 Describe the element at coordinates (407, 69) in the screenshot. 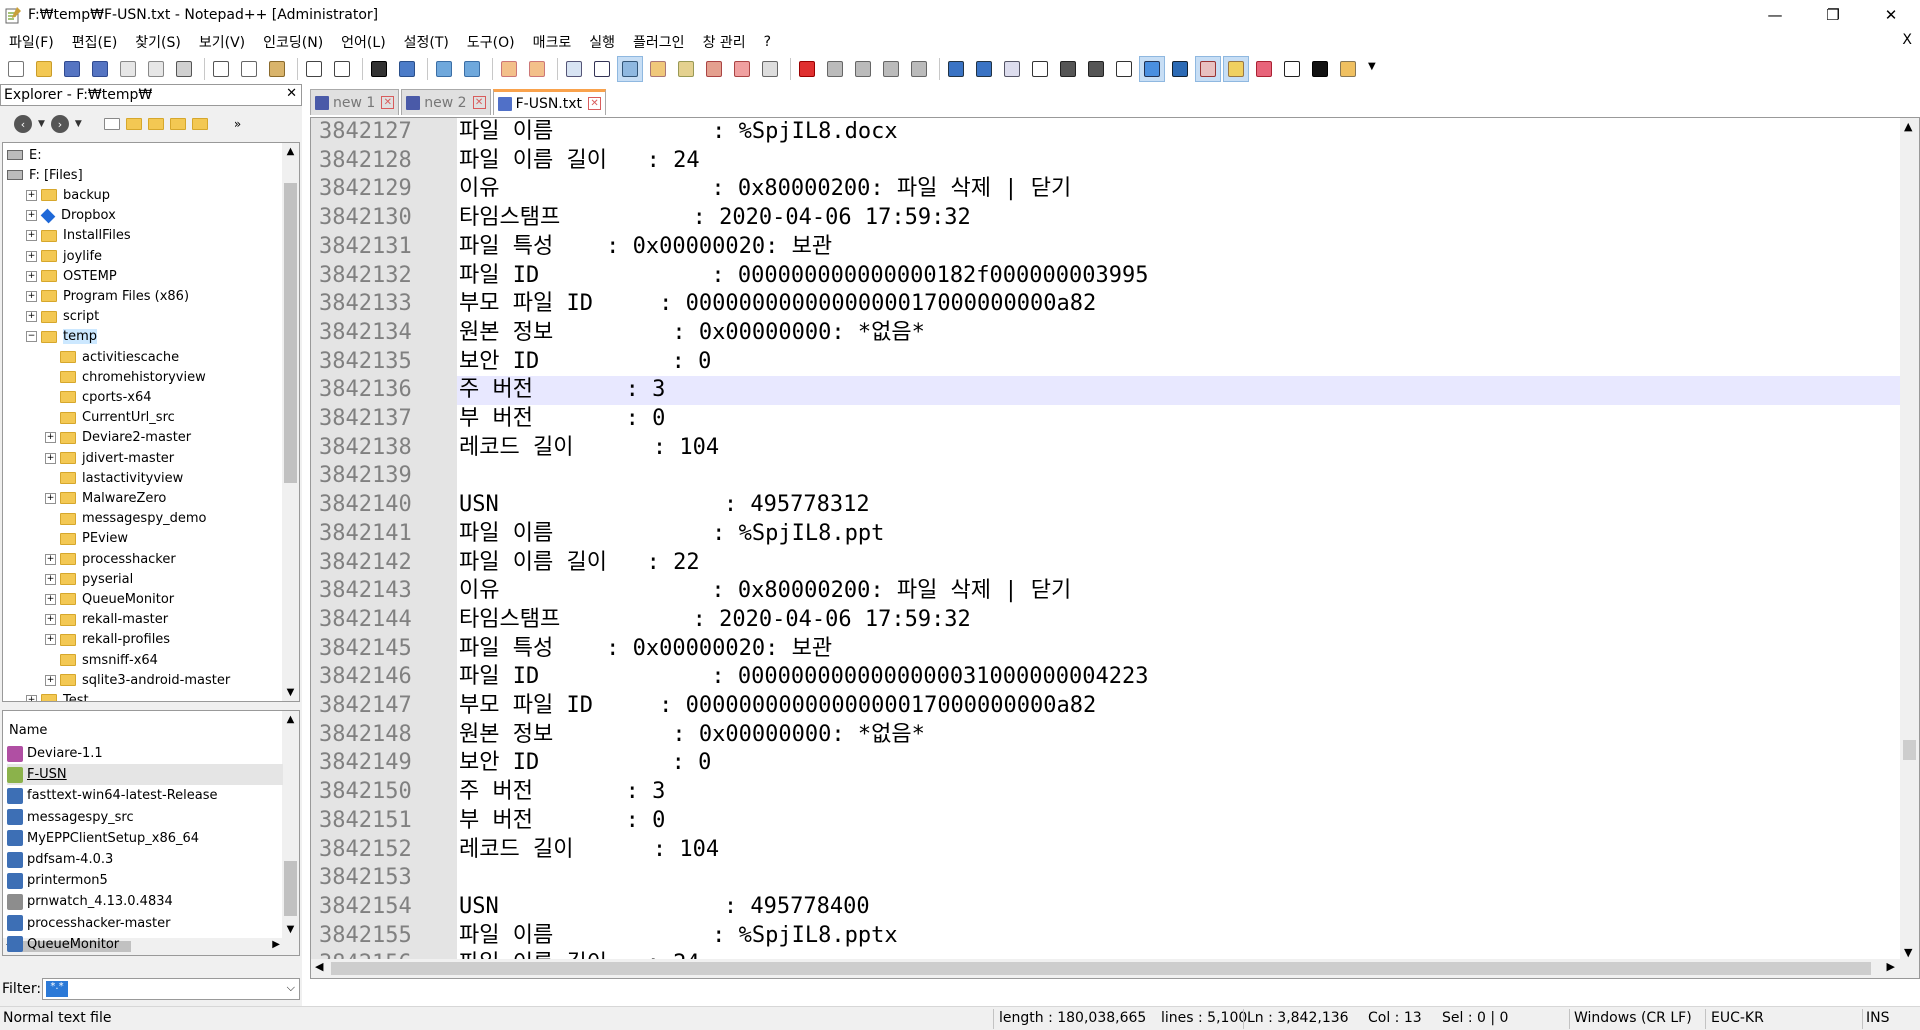

I see `replace-icon` at that location.